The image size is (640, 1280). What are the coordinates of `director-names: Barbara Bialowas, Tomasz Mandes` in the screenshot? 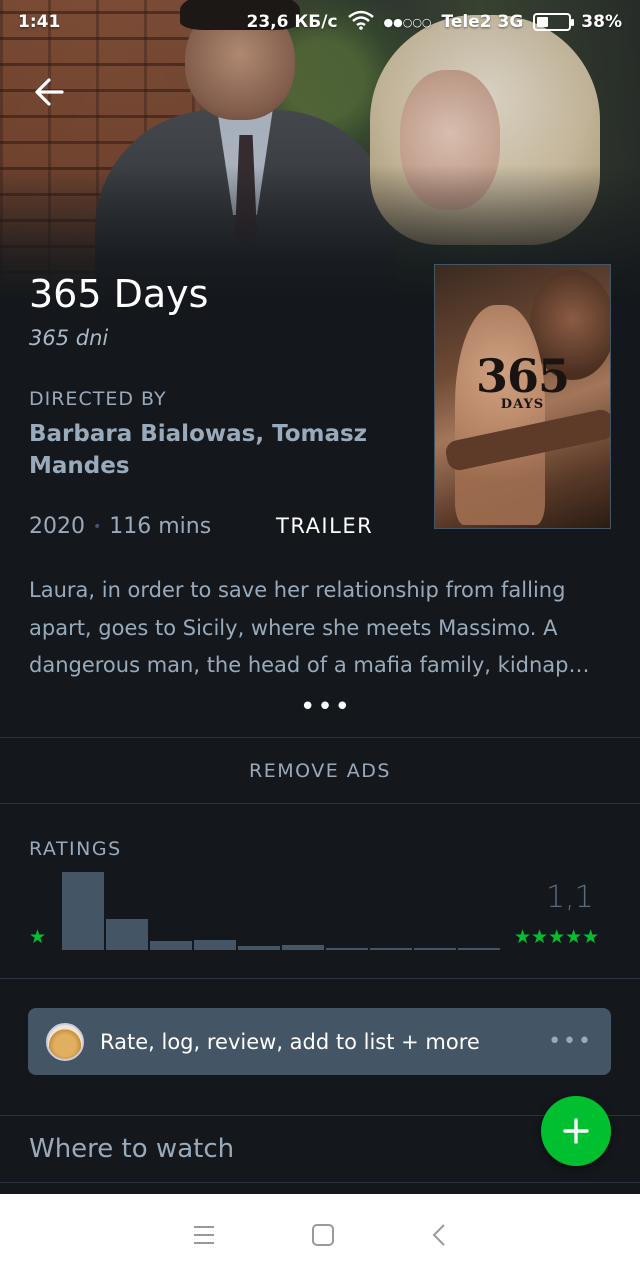 It's located at (219, 450).